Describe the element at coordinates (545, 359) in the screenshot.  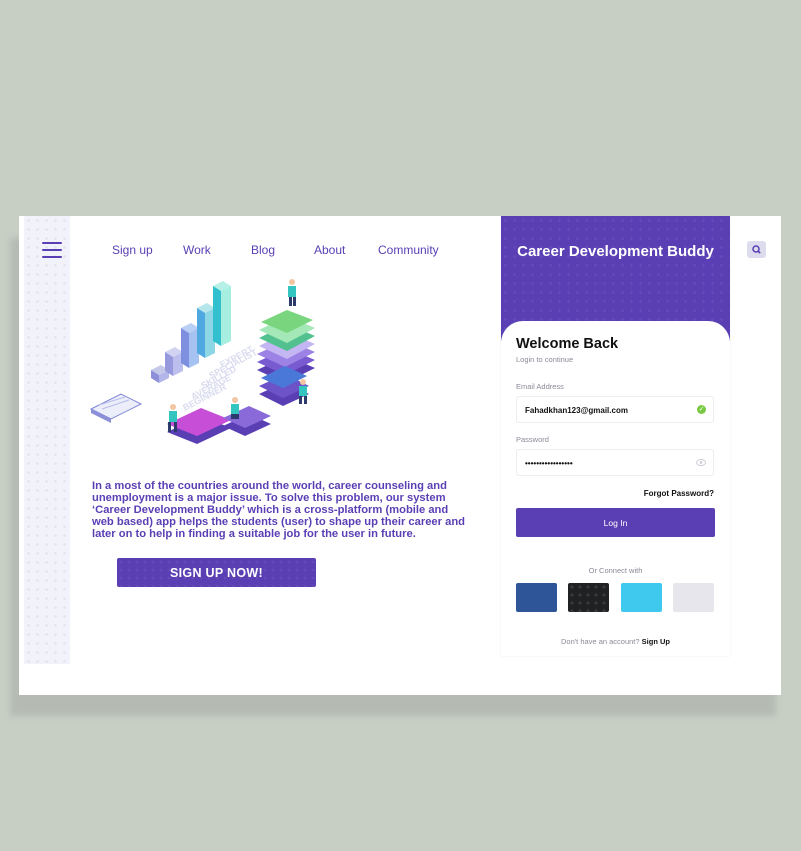
I see `login-subtitle: Login to continue` at that location.